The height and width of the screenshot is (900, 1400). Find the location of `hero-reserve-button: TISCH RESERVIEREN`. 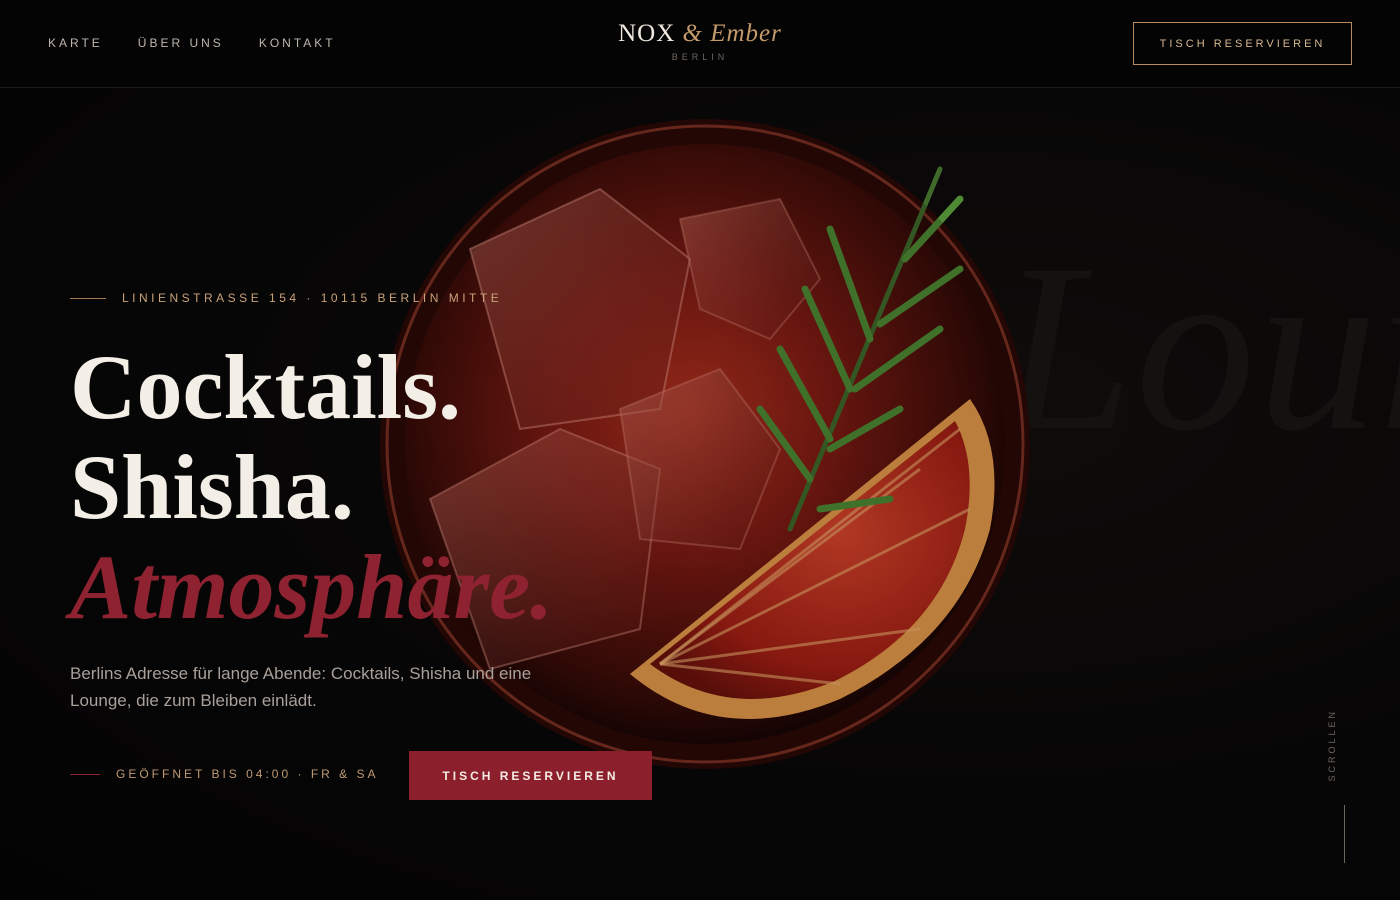

hero-reserve-button: TISCH RESERVIEREN is located at coordinates (530, 775).